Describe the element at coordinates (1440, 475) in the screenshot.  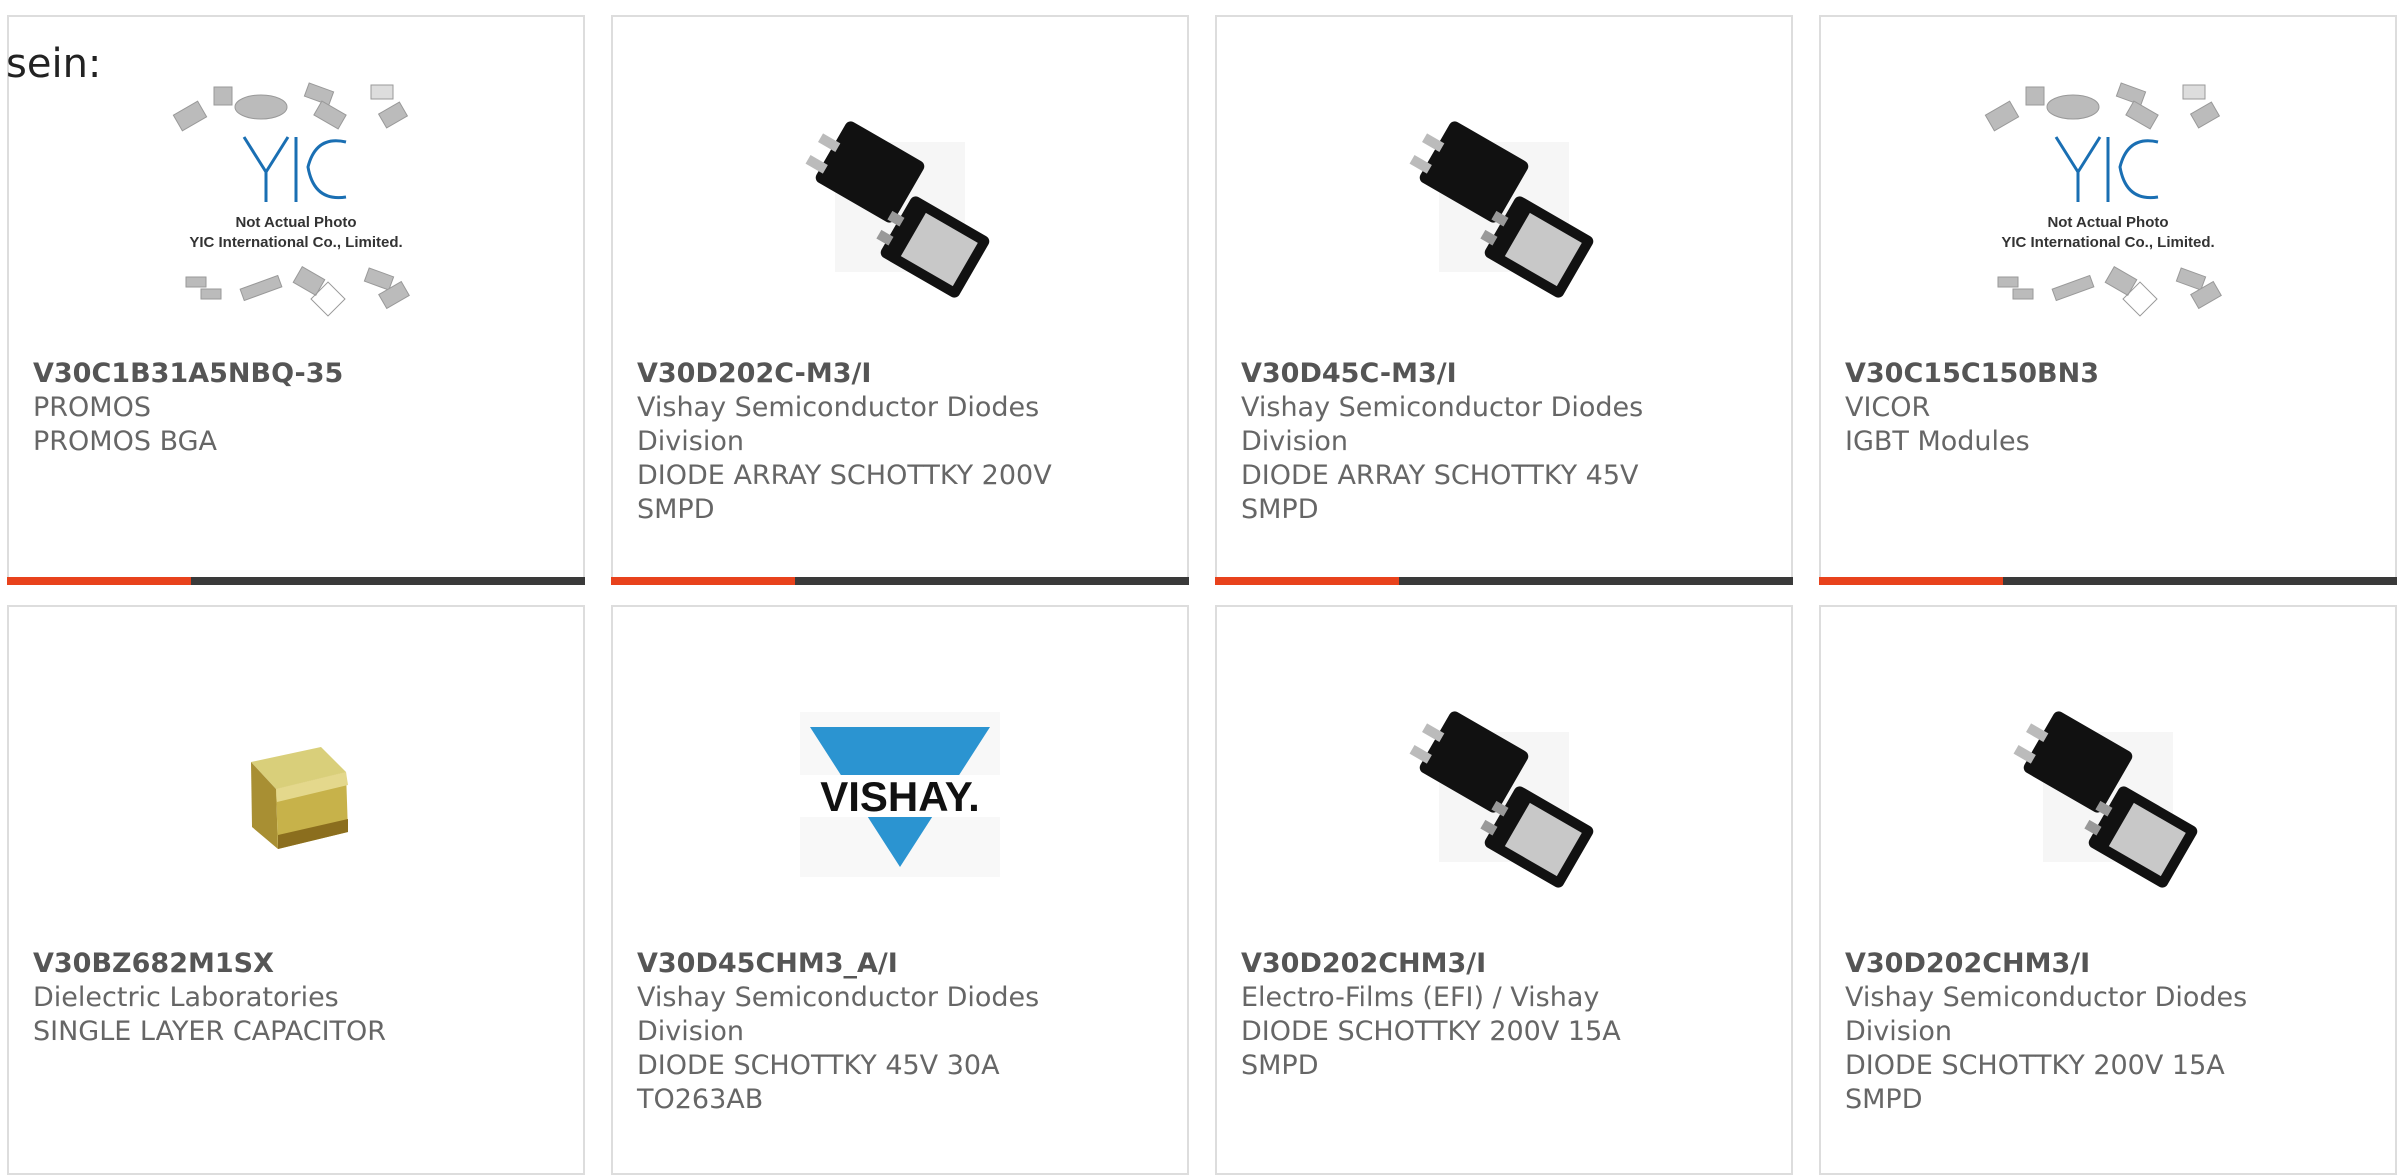
I see `description: DIODE ARRAY SCHOTTKY 45V` at that location.